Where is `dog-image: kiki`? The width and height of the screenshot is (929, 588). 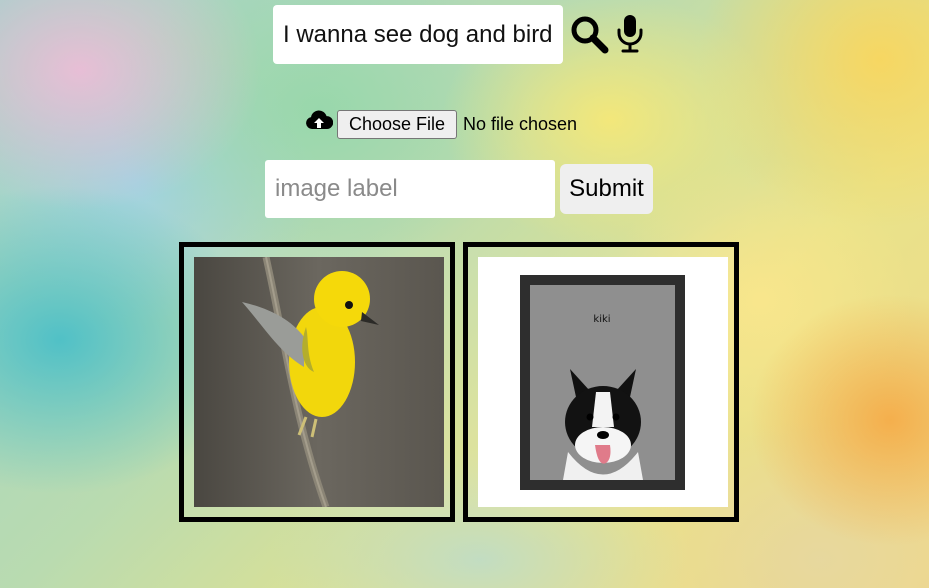 dog-image: kiki is located at coordinates (603, 382).